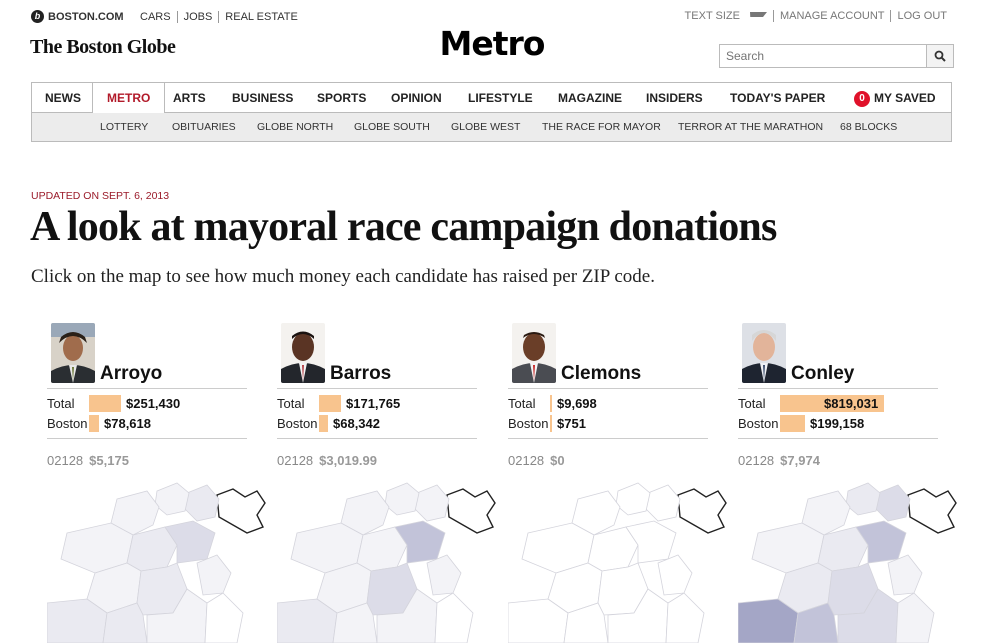 Image resolution: width=984 pixels, height=643 pixels. Describe the element at coordinates (416, 98) in the screenshot. I see `nav-opinion: OPINION` at that location.